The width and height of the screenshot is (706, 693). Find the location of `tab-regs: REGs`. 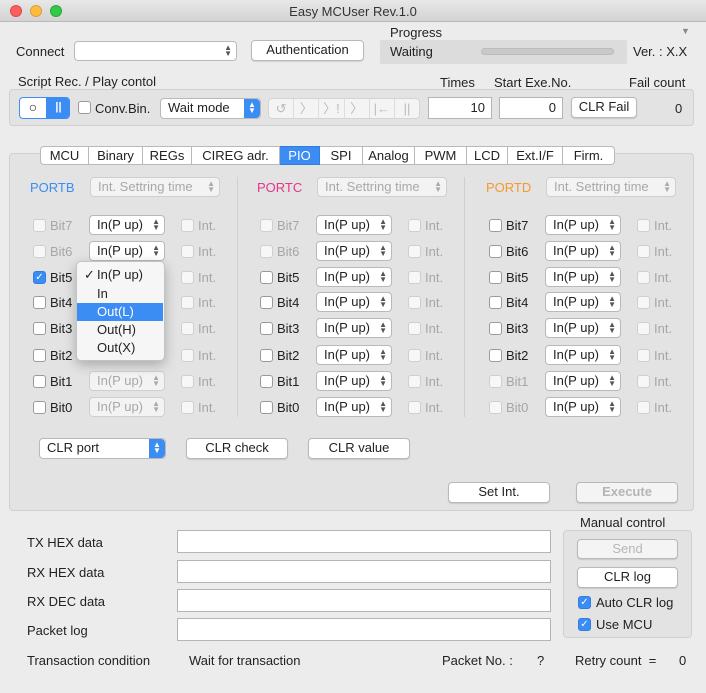

tab-regs: REGs is located at coordinates (167, 155).